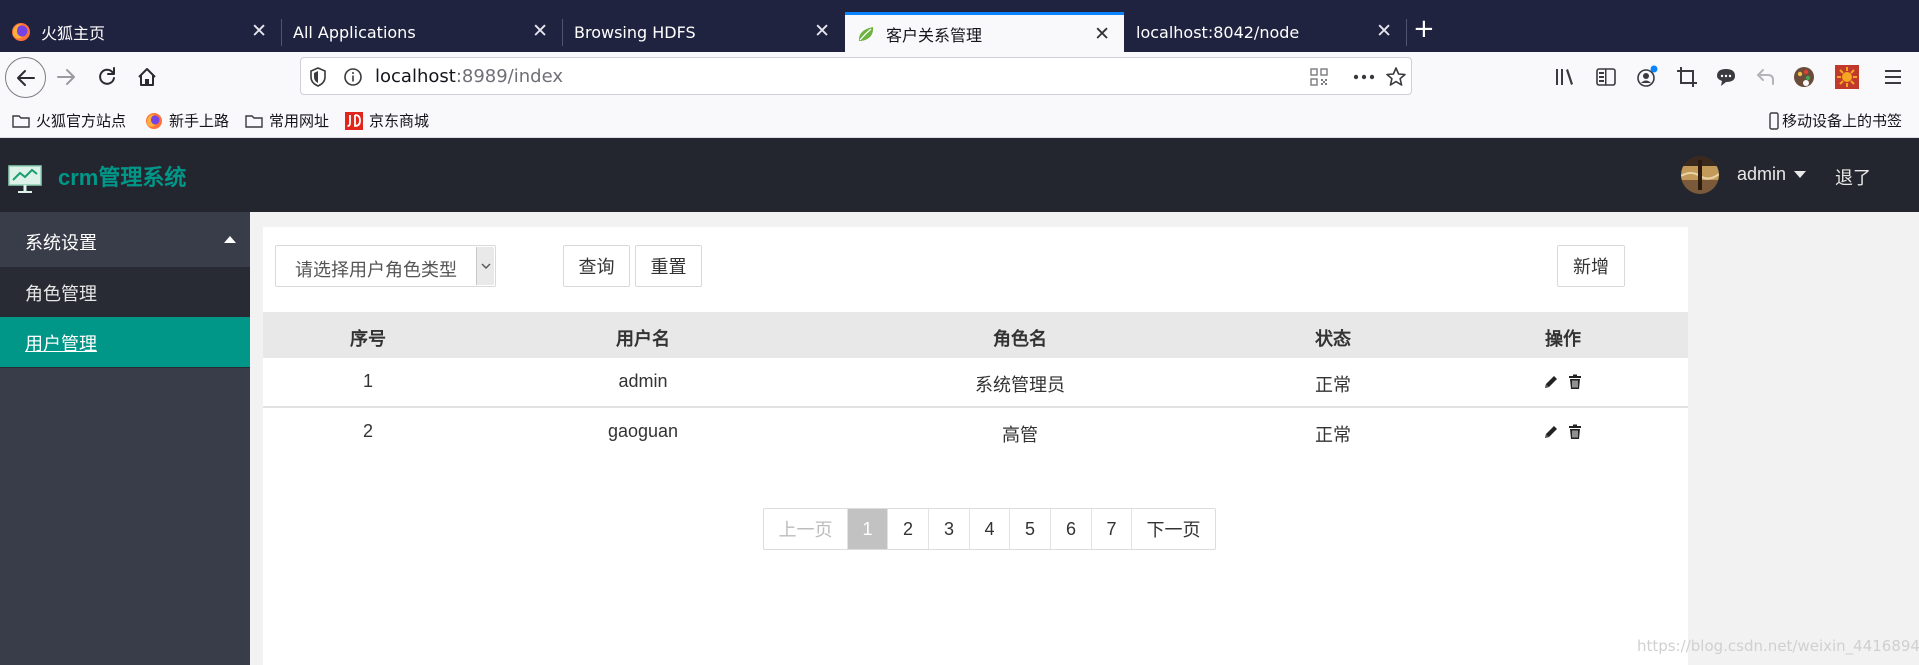 Image resolution: width=1919 pixels, height=665 pixels. What do you see at coordinates (469, 76) in the screenshot?
I see `url-text: localhost:8989/index` at bounding box center [469, 76].